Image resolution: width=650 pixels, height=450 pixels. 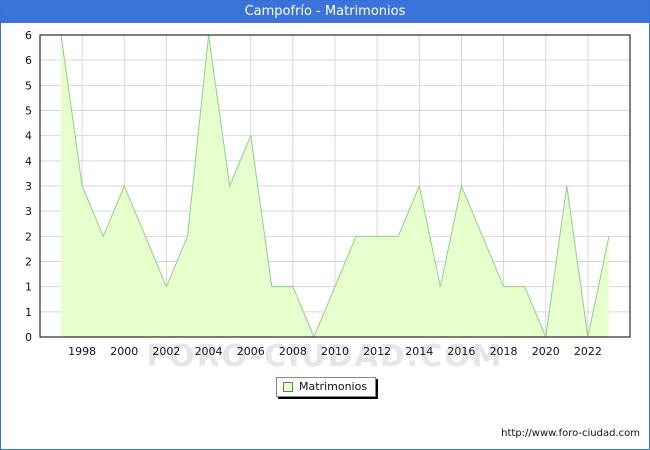 What do you see at coordinates (377, 351) in the screenshot?
I see `x-tick-label: 2012` at bounding box center [377, 351].